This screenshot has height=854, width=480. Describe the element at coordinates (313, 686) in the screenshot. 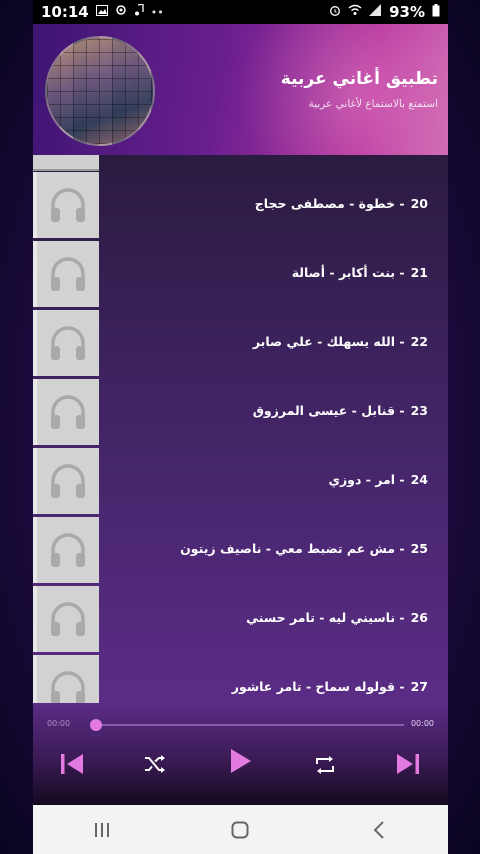

I see `song-name: قولوله سماح - تامر عاشور` at that location.